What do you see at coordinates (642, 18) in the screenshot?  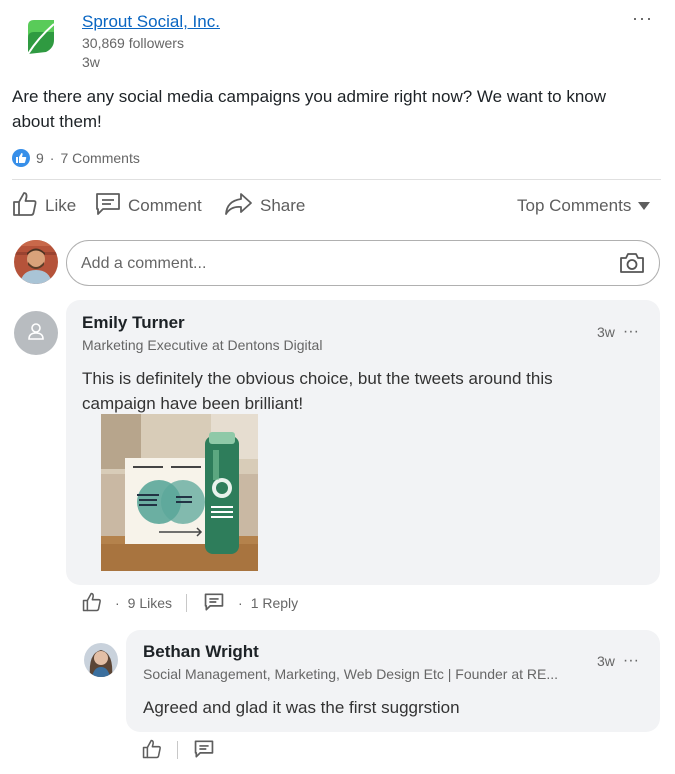 I see `post-more-icon: ···` at bounding box center [642, 18].